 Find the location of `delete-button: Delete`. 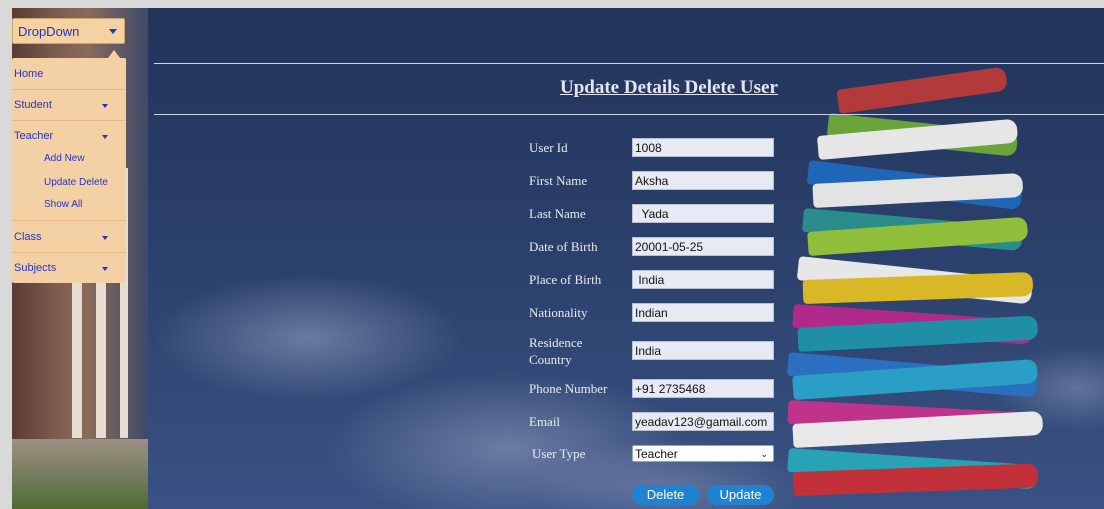

delete-button: Delete is located at coordinates (665, 495).